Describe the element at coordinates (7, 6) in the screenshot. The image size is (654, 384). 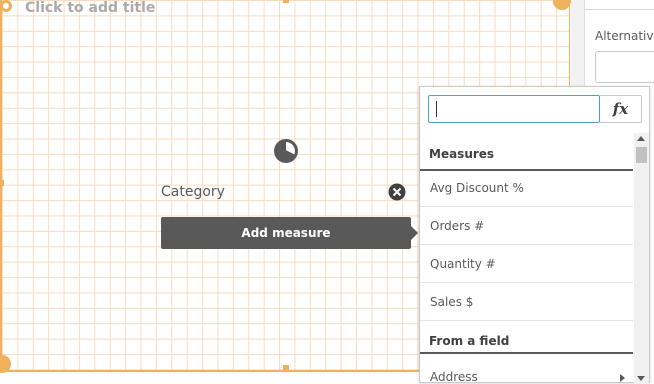
I see `chart-title-icon` at that location.